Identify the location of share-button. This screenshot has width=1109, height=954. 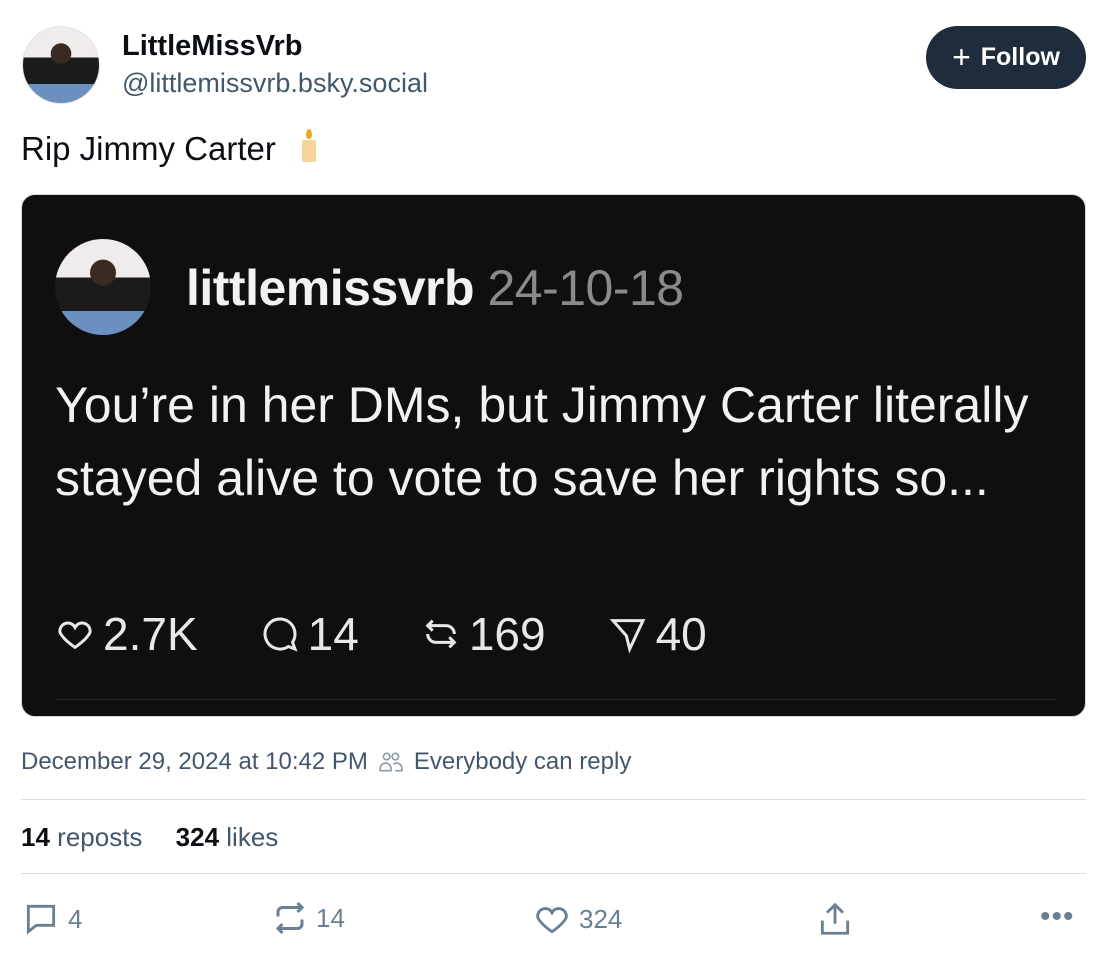
(835, 919).